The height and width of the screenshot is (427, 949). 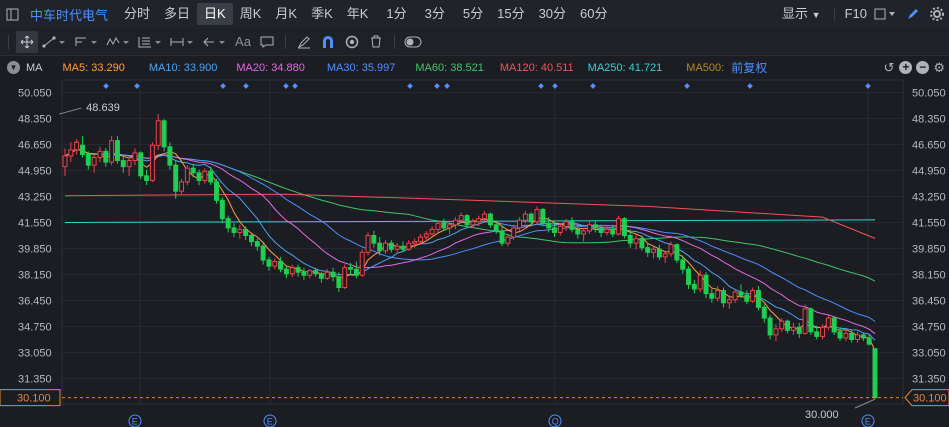 I want to click on period-tab-60min: 60分, so click(x=593, y=14).